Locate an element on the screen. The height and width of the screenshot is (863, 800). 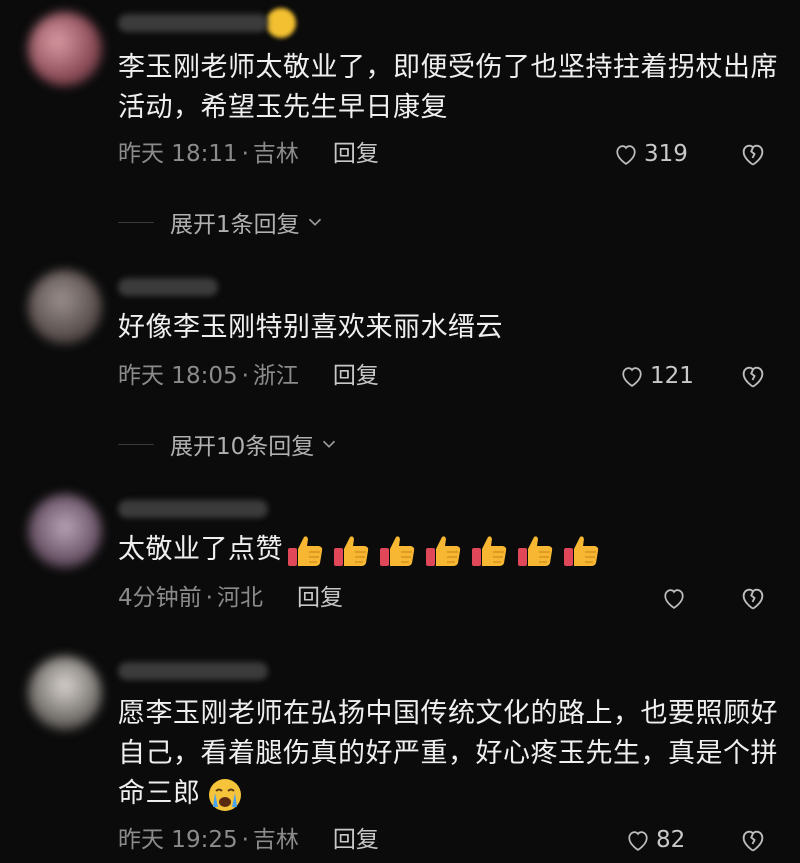
comment-time: 昨天 19:25 is located at coordinates (178, 840).